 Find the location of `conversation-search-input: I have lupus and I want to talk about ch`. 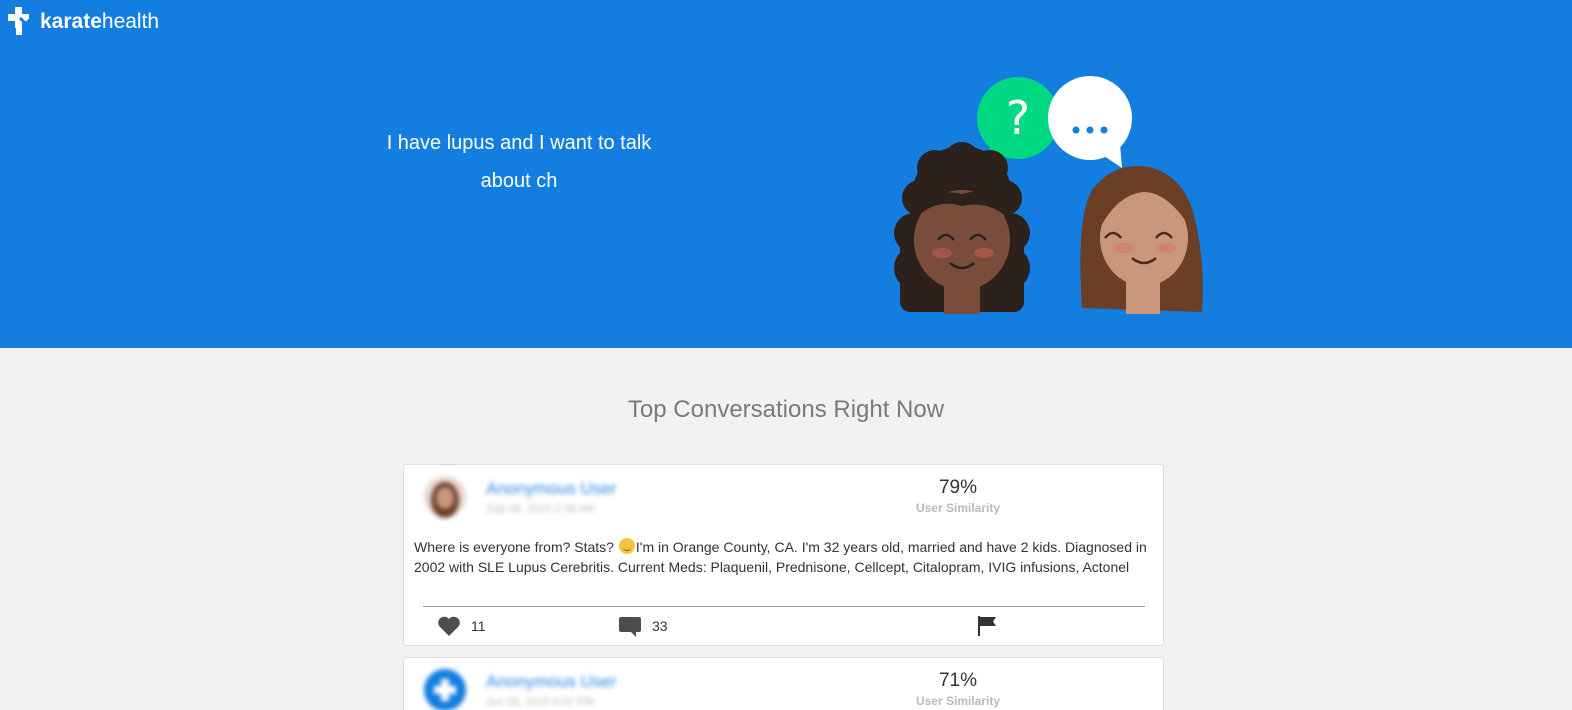

conversation-search-input: I have lupus and I want to talk about ch is located at coordinates (519, 164).